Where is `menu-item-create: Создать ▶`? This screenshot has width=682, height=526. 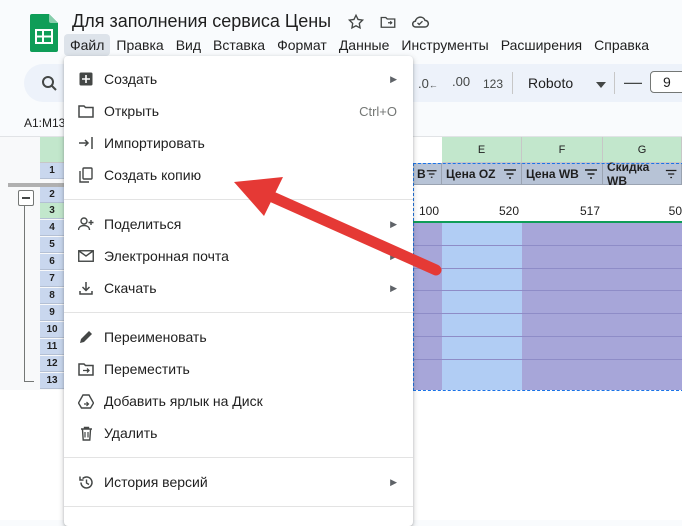
menu-item-create: Создать ▶ is located at coordinates (238, 79).